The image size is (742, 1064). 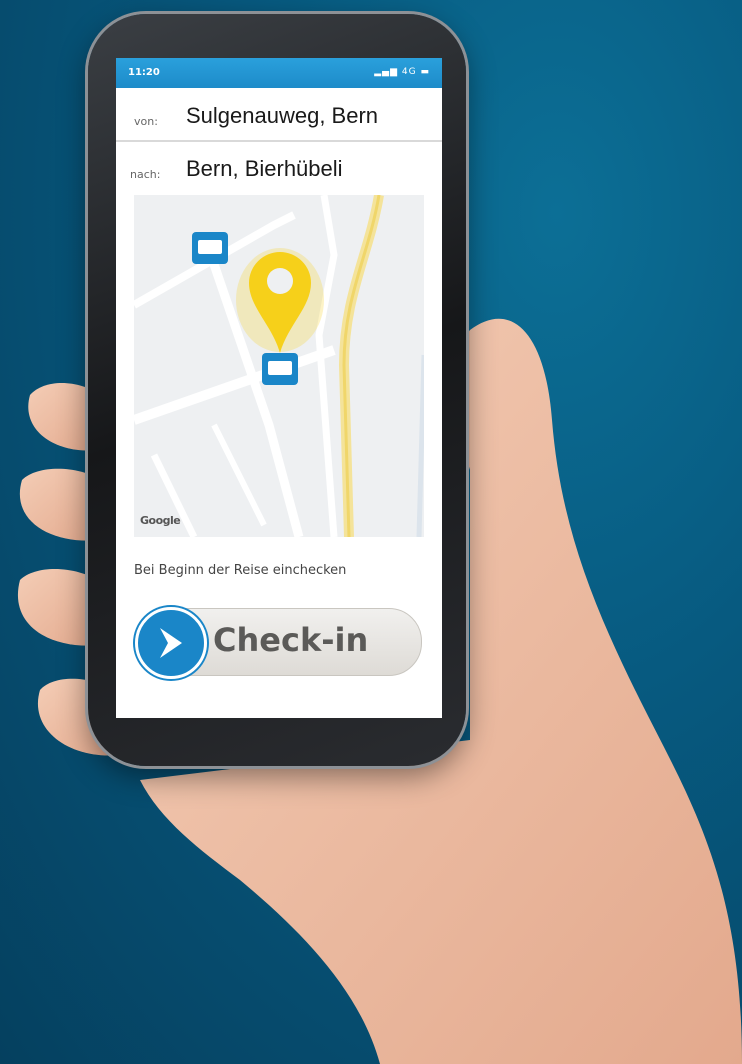 I want to click on from-label: von:, so click(x=146, y=121).